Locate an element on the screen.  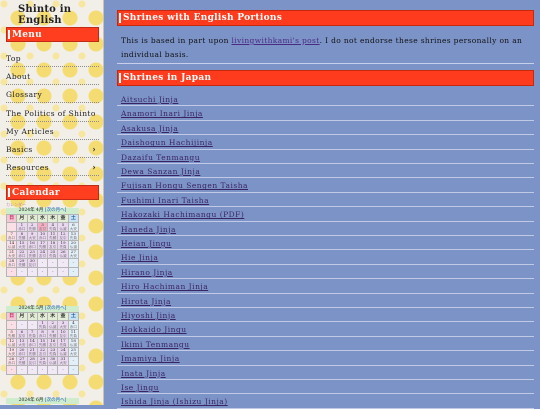
calendar-day: 22 友引 is located at coordinates (42, 352).